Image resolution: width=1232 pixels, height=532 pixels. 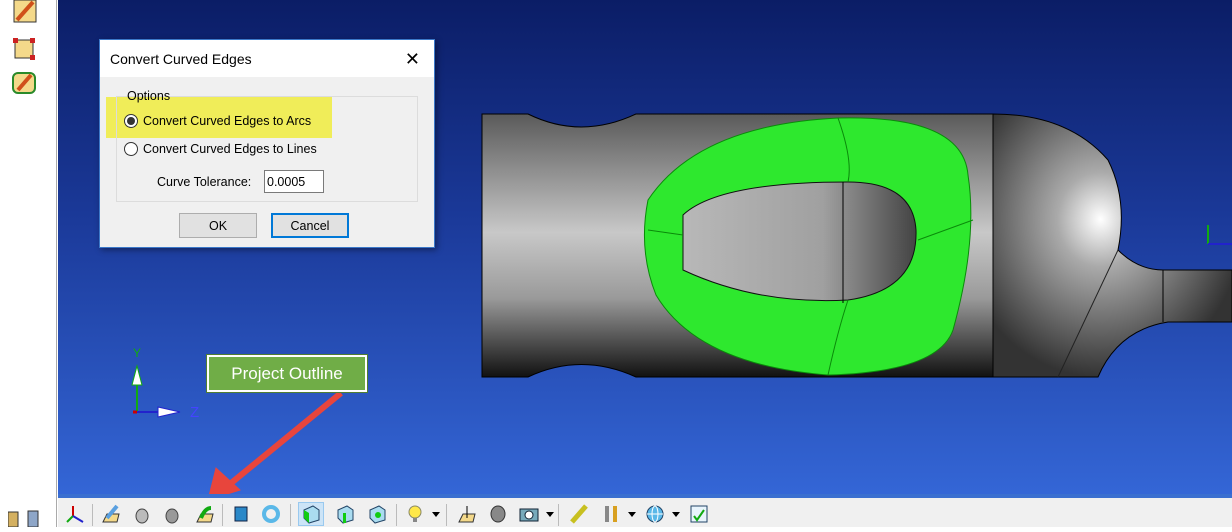 What do you see at coordinates (204, 182) in the screenshot?
I see `curve-tolerance-label: Curve Tolerance:` at bounding box center [204, 182].